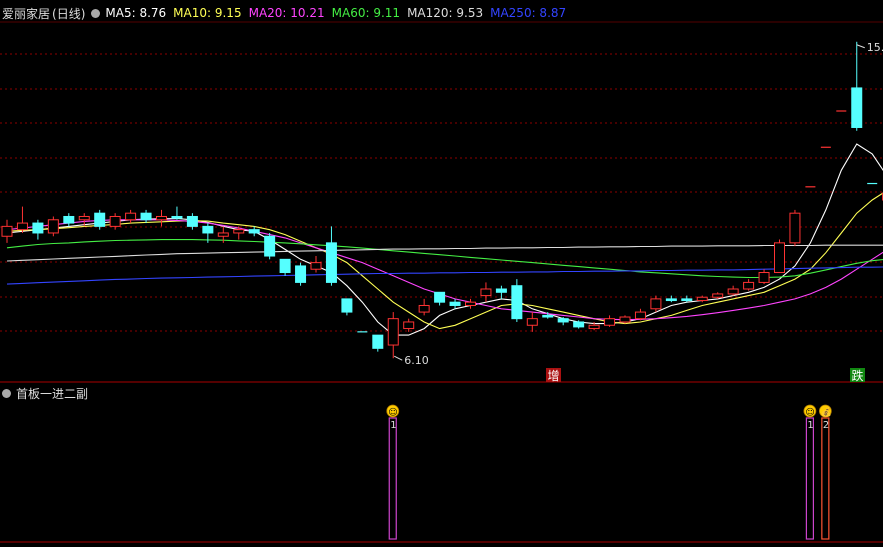 This screenshot has height=547, width=883. I want to click on signal-label: 2, so click(826, 425).